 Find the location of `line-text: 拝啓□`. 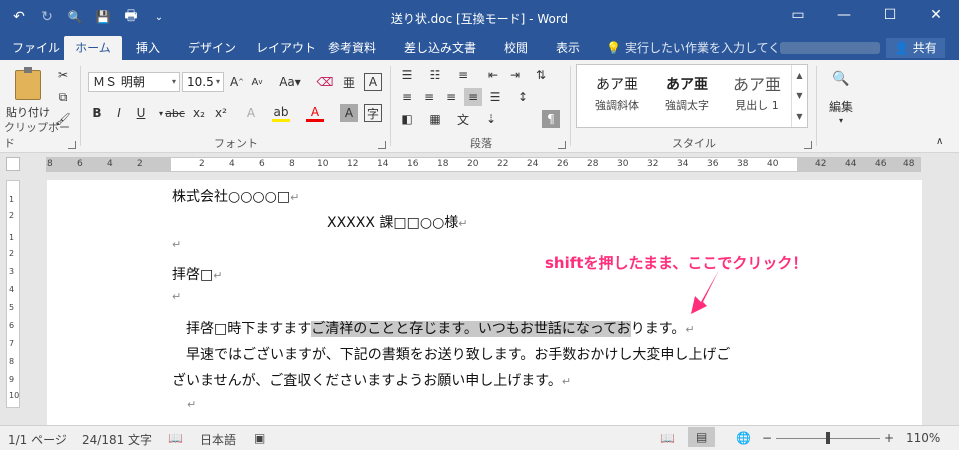

line-text: 拝啓□ is located at coordinates (193, 275).